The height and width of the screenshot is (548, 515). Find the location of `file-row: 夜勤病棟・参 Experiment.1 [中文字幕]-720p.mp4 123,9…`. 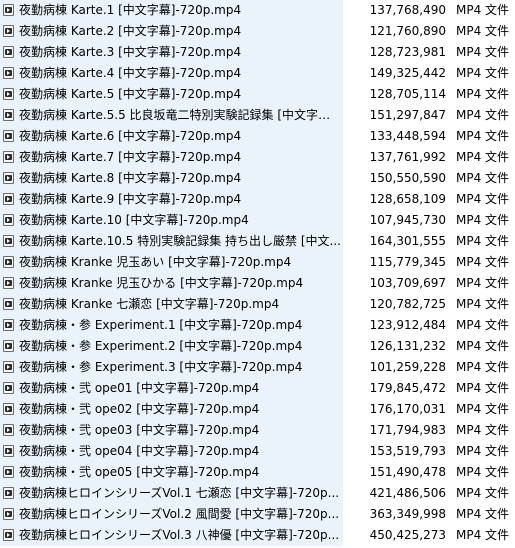

file-row: 夜勤病棟・参 Experiment.1 [中文字幕]-720p.mp4 123,9… is located at coordinates (257, 325).